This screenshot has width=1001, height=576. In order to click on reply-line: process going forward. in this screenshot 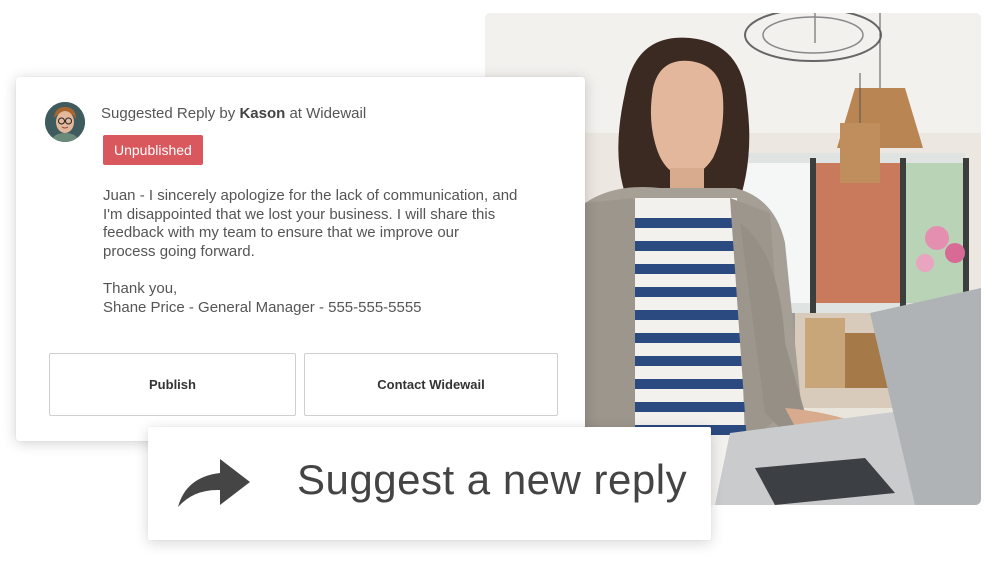, I will do `click(179, 251)`.